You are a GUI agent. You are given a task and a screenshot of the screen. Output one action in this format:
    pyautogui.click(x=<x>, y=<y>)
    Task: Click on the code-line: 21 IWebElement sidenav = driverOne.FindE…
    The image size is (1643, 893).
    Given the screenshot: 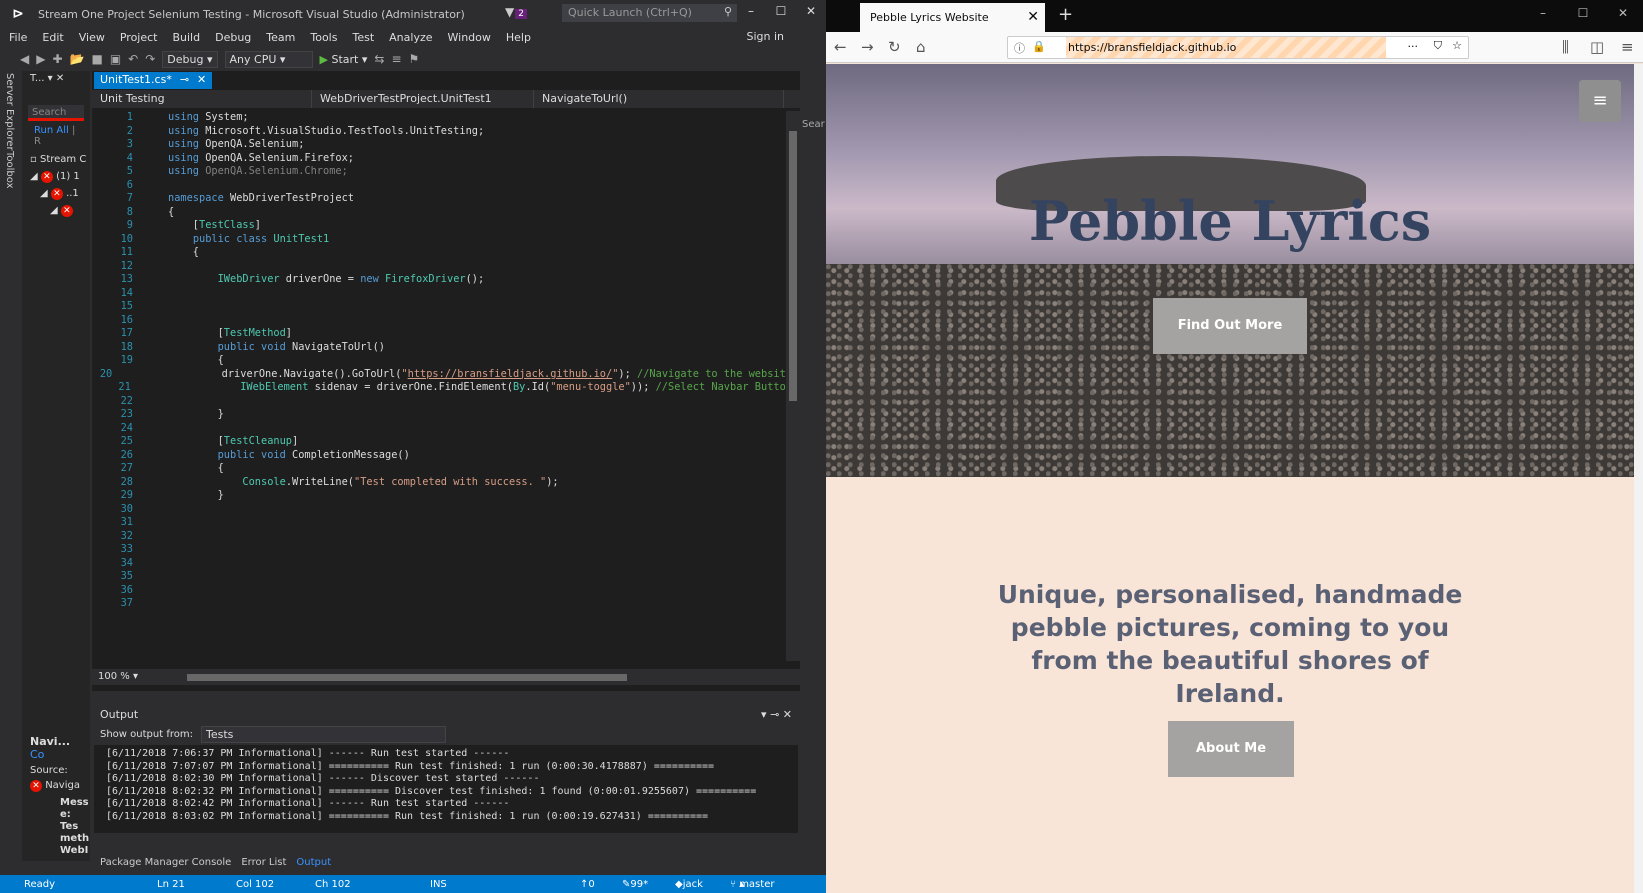 What is the action you would take?
    pyautogui.click(x=442, y=388)
    